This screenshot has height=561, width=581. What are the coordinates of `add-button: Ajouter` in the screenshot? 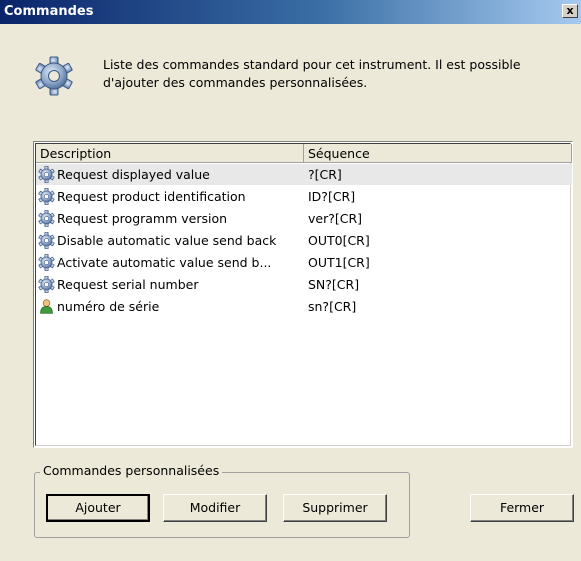 It's located at (98, 508).